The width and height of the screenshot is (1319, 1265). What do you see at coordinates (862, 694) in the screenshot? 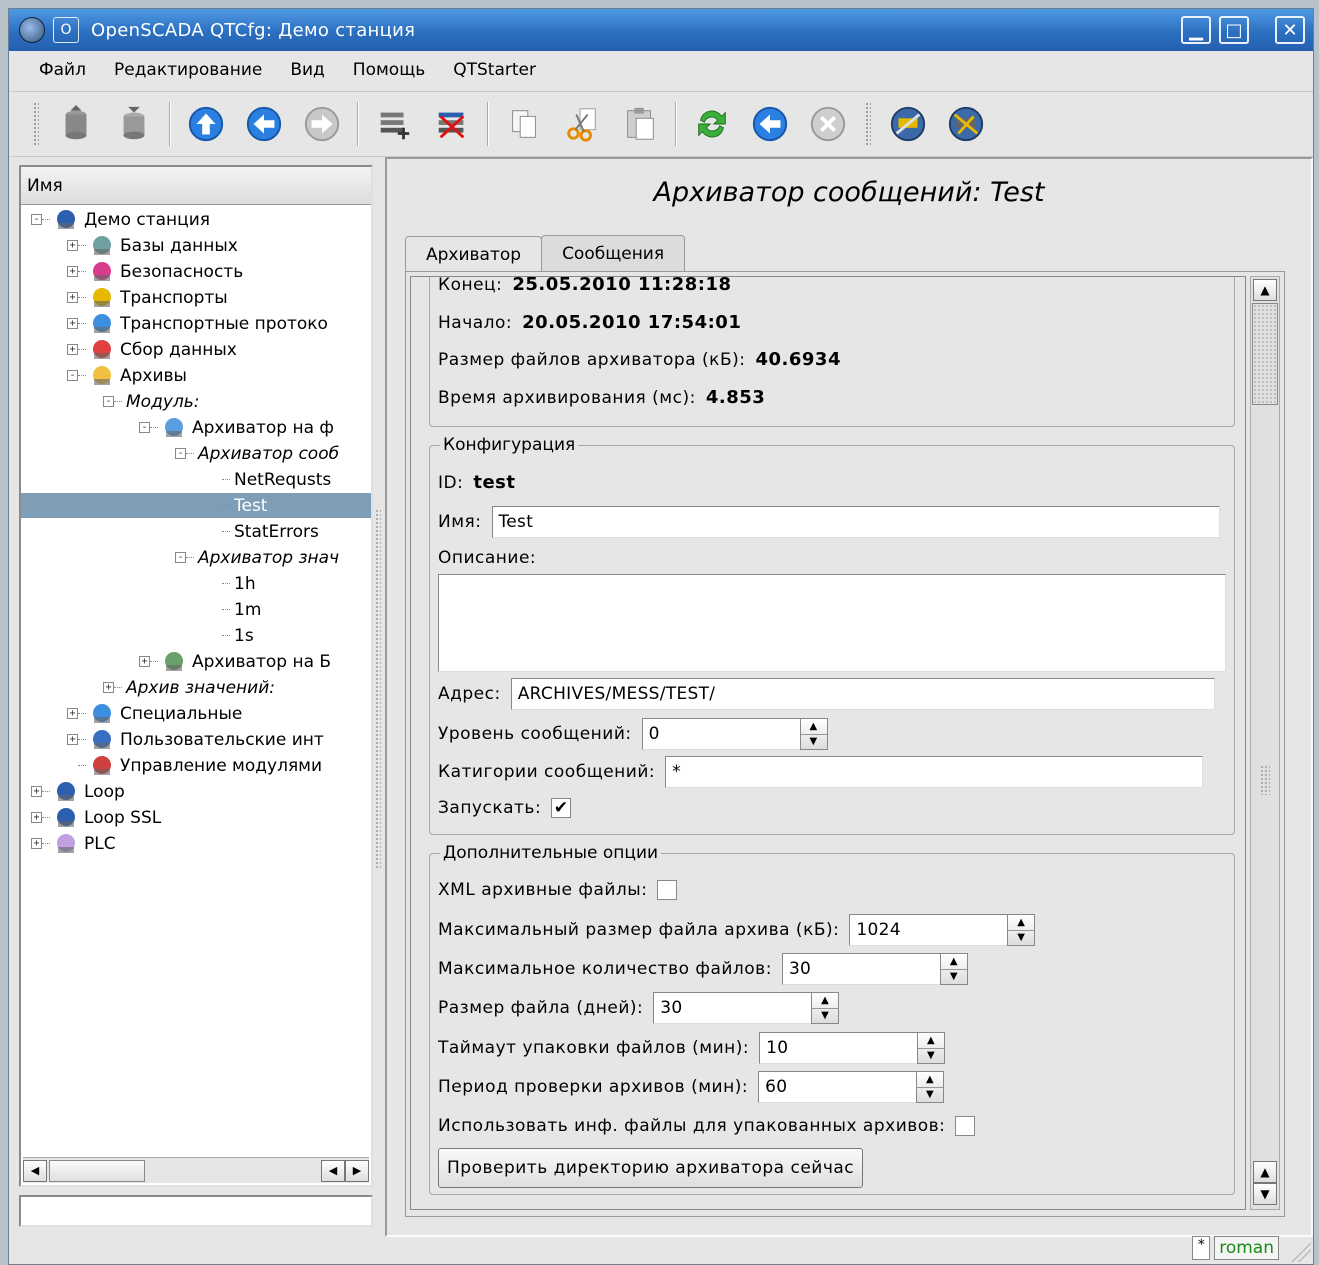
I see `address-input: ARCHIVES/MESS/TEST/` at bounding box center [862, 694].